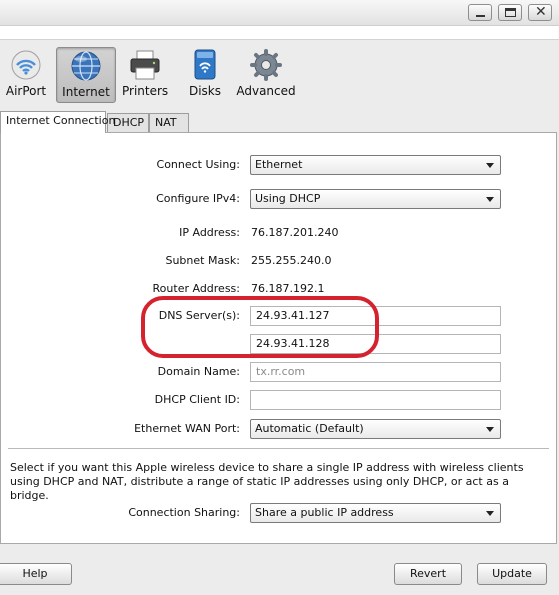 The width and height of the screenshot is (559, 595). What do you see at coordinates (288, 288) in the screenshot?
I see `router-address-value: 76.187.192.1` at bounding box center [288, 288].